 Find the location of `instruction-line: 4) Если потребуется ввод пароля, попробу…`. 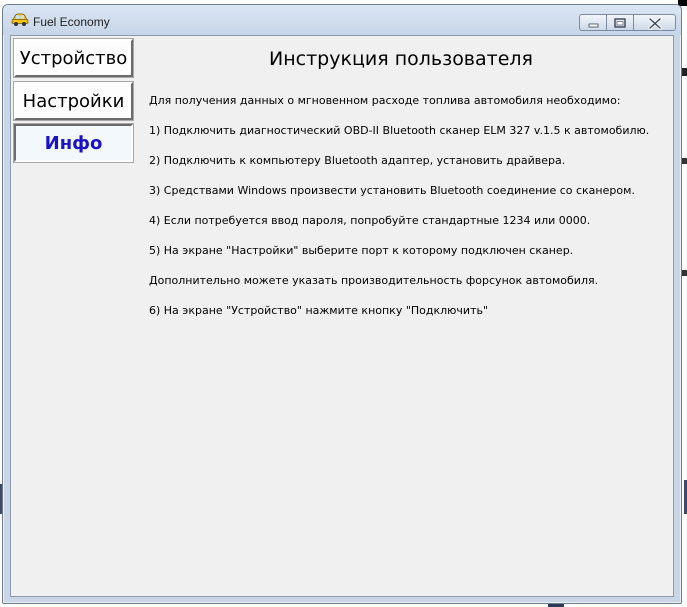

instruction-line: 4) Если потребуется ввод пароля, попробу… is located at coordinates (370, 220).